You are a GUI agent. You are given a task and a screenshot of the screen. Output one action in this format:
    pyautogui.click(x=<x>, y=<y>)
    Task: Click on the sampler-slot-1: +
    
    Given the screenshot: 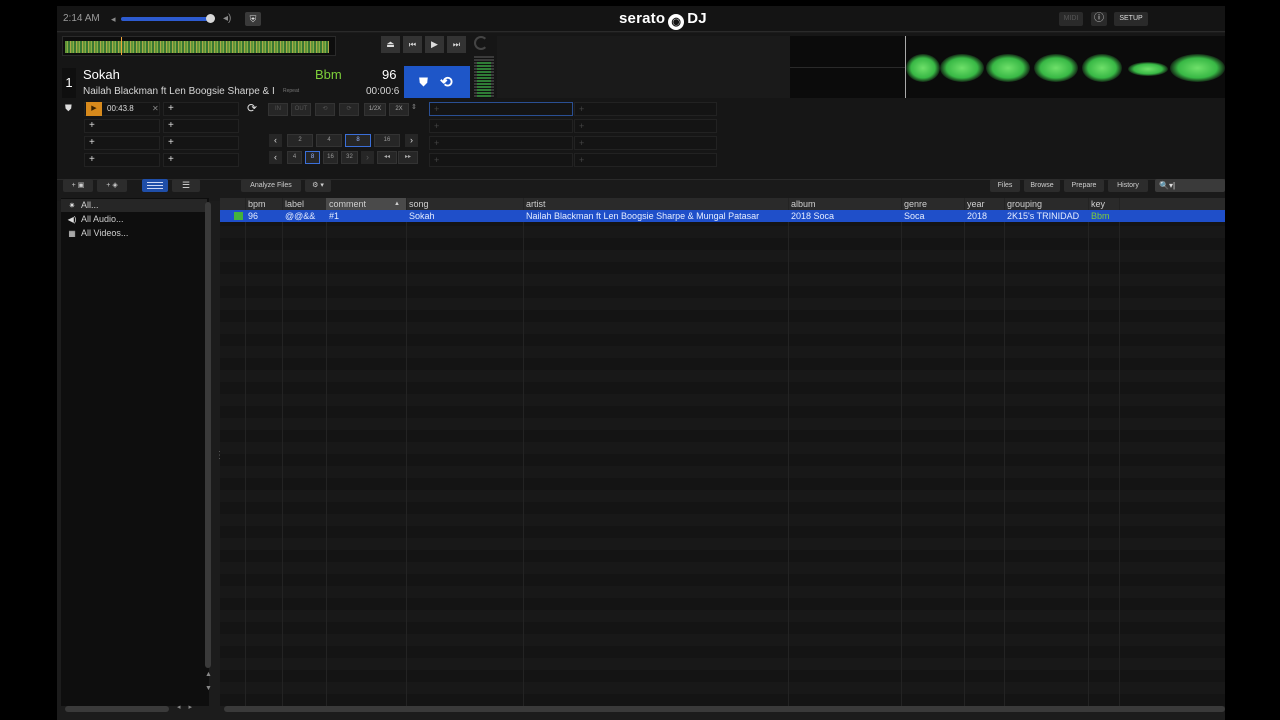 What is the action you would take?
    pyautogui.click(x=501, y=109)
    